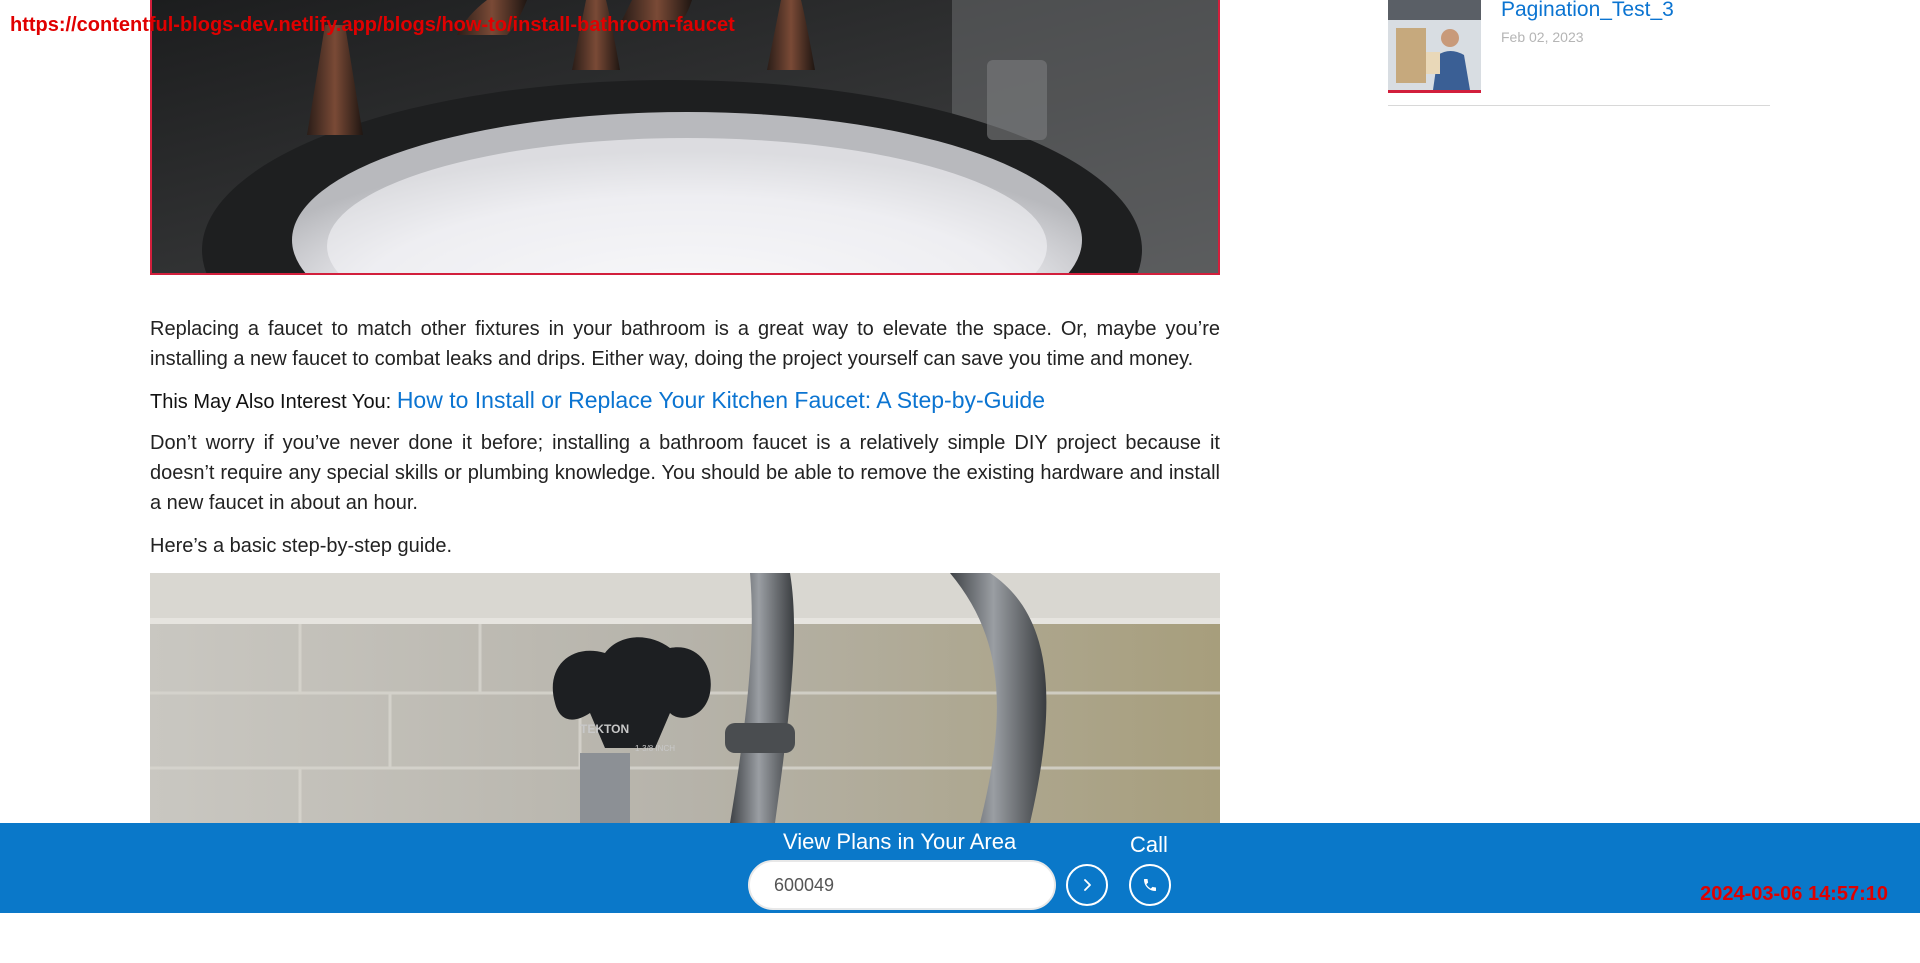 The width and height of the screenshot is (1920, 963). I want to click on tool-size-text: 1-3/8 INCH, so click(655, 748).